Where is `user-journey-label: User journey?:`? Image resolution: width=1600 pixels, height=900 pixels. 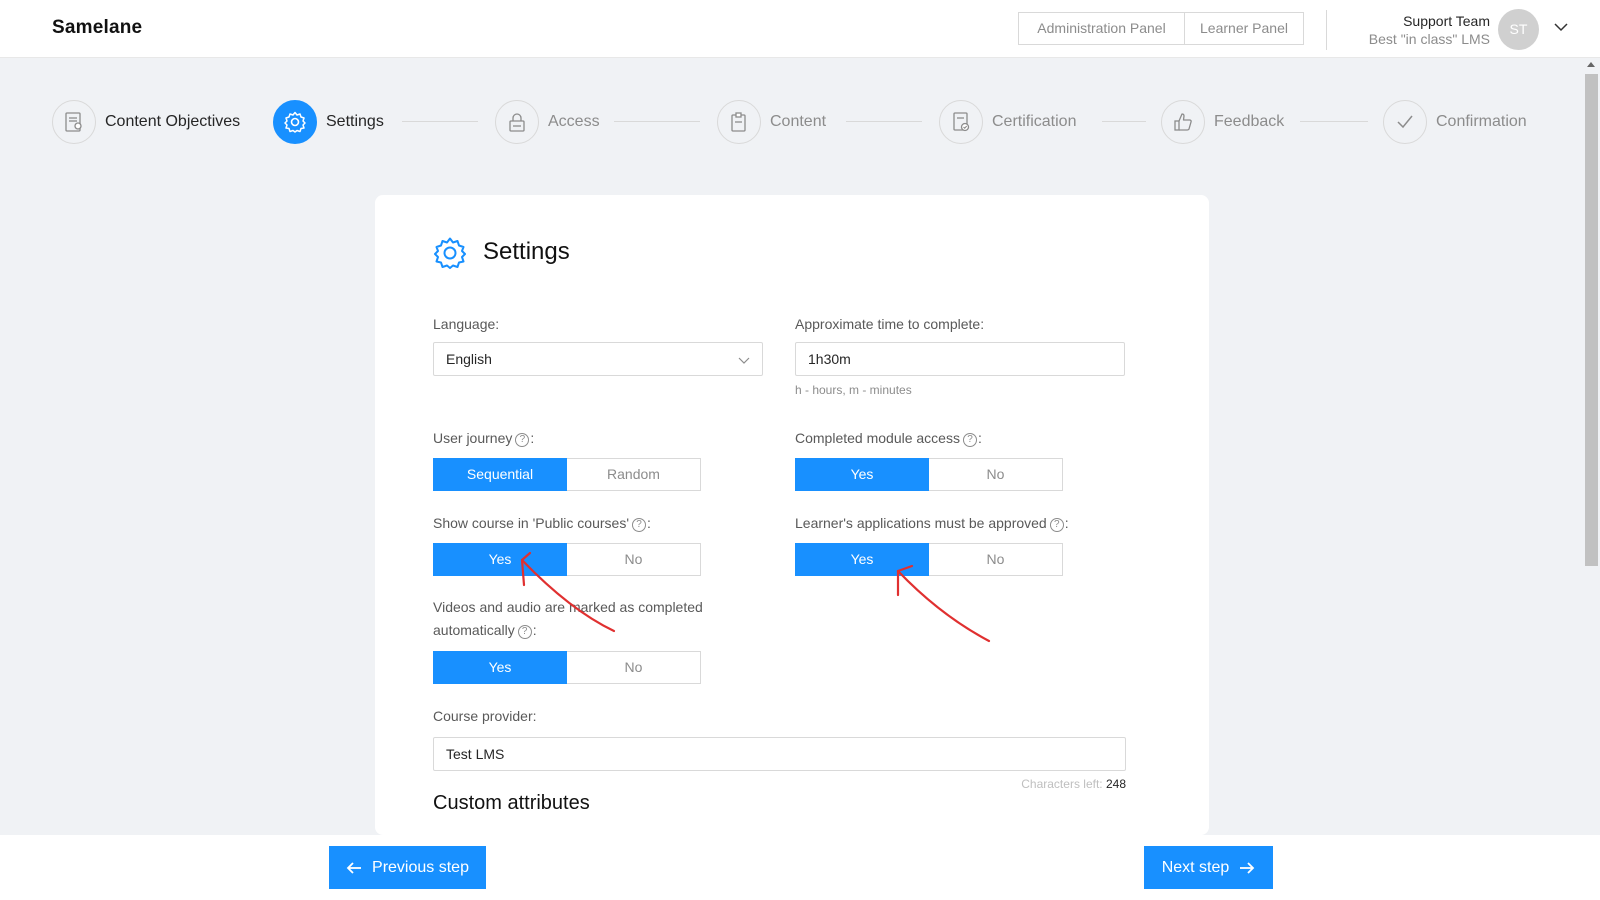 user-journey-label: User journey?: is located at coordinates (484, 438).